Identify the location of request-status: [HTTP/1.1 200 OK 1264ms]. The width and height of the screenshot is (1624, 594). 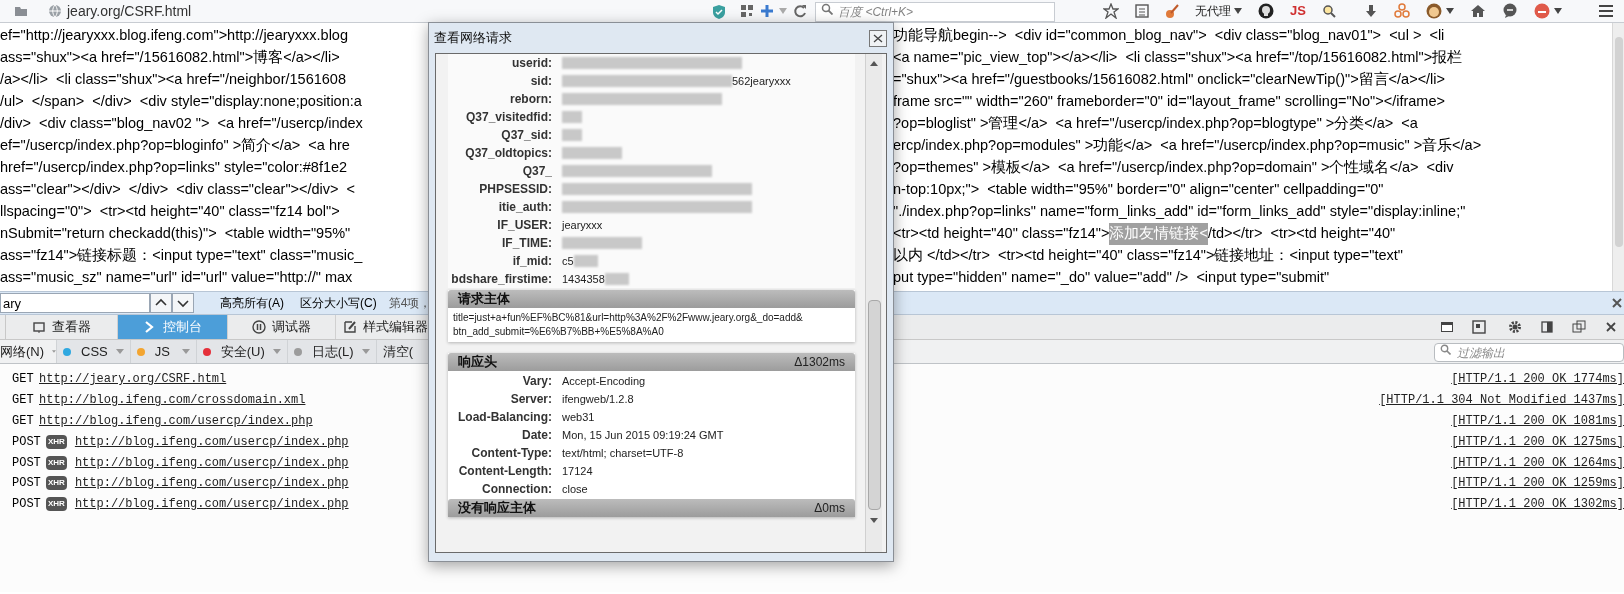
(1537, 462).